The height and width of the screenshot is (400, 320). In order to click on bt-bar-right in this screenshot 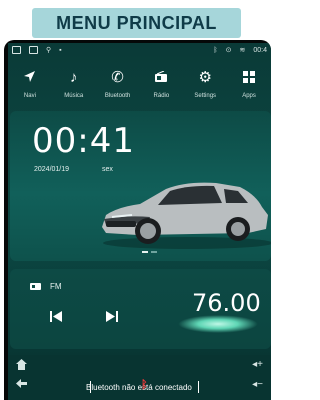, I will do `click(198, 387)`.